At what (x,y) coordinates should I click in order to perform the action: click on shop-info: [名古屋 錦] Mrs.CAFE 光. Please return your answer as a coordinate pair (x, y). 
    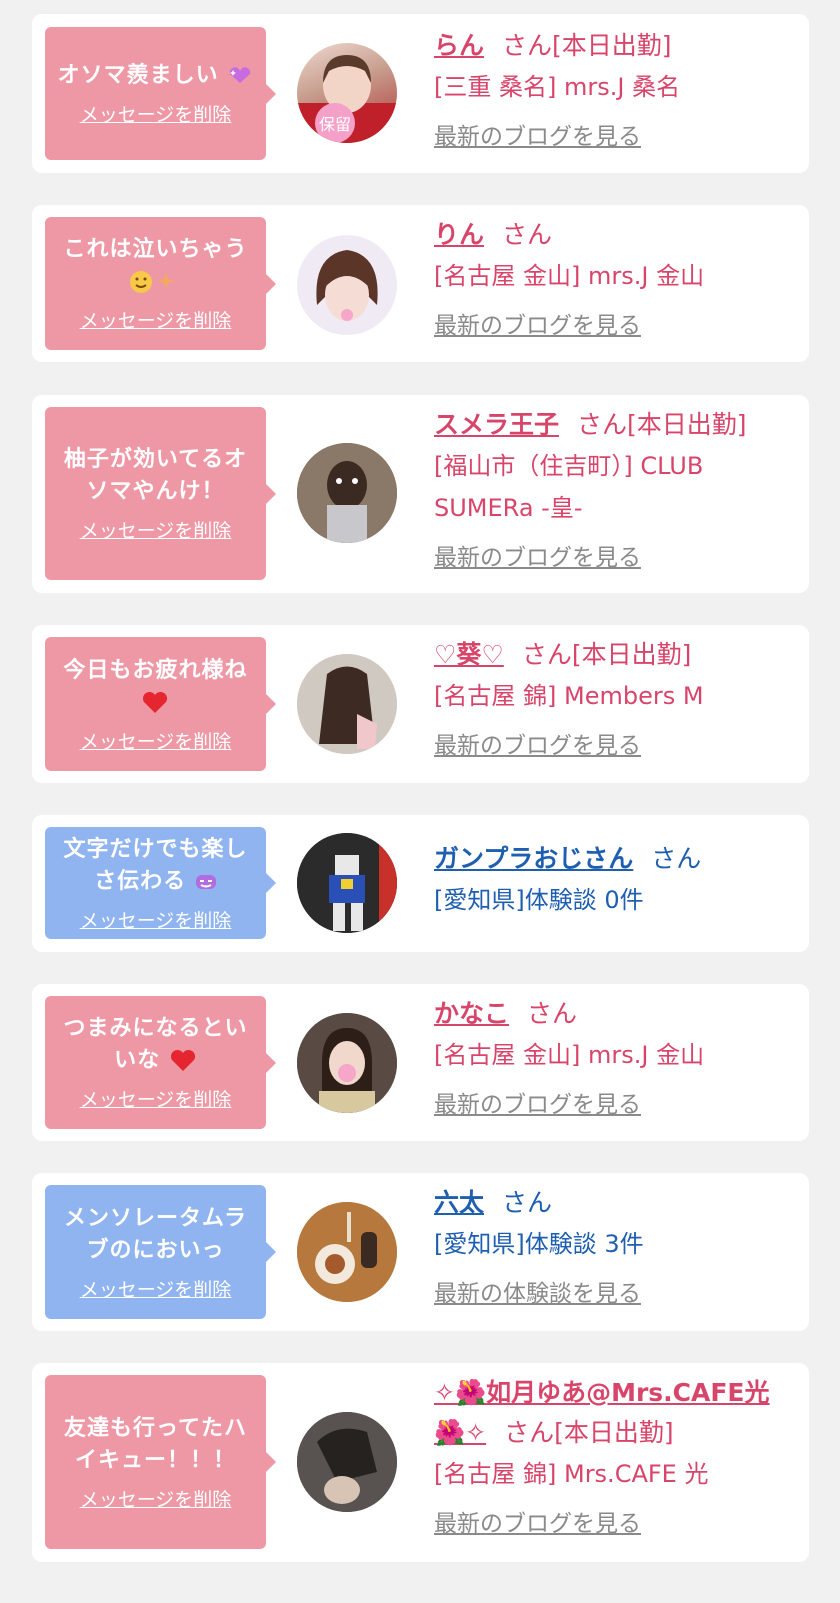
    Looking at the image, I should click on (571, 1474).